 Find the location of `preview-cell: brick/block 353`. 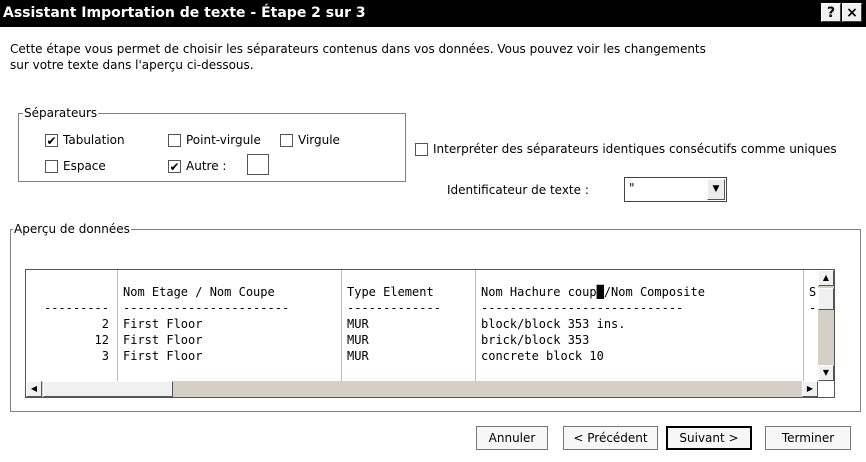

preview-cell: brick/block 353 is located at coordinates (535, 340).